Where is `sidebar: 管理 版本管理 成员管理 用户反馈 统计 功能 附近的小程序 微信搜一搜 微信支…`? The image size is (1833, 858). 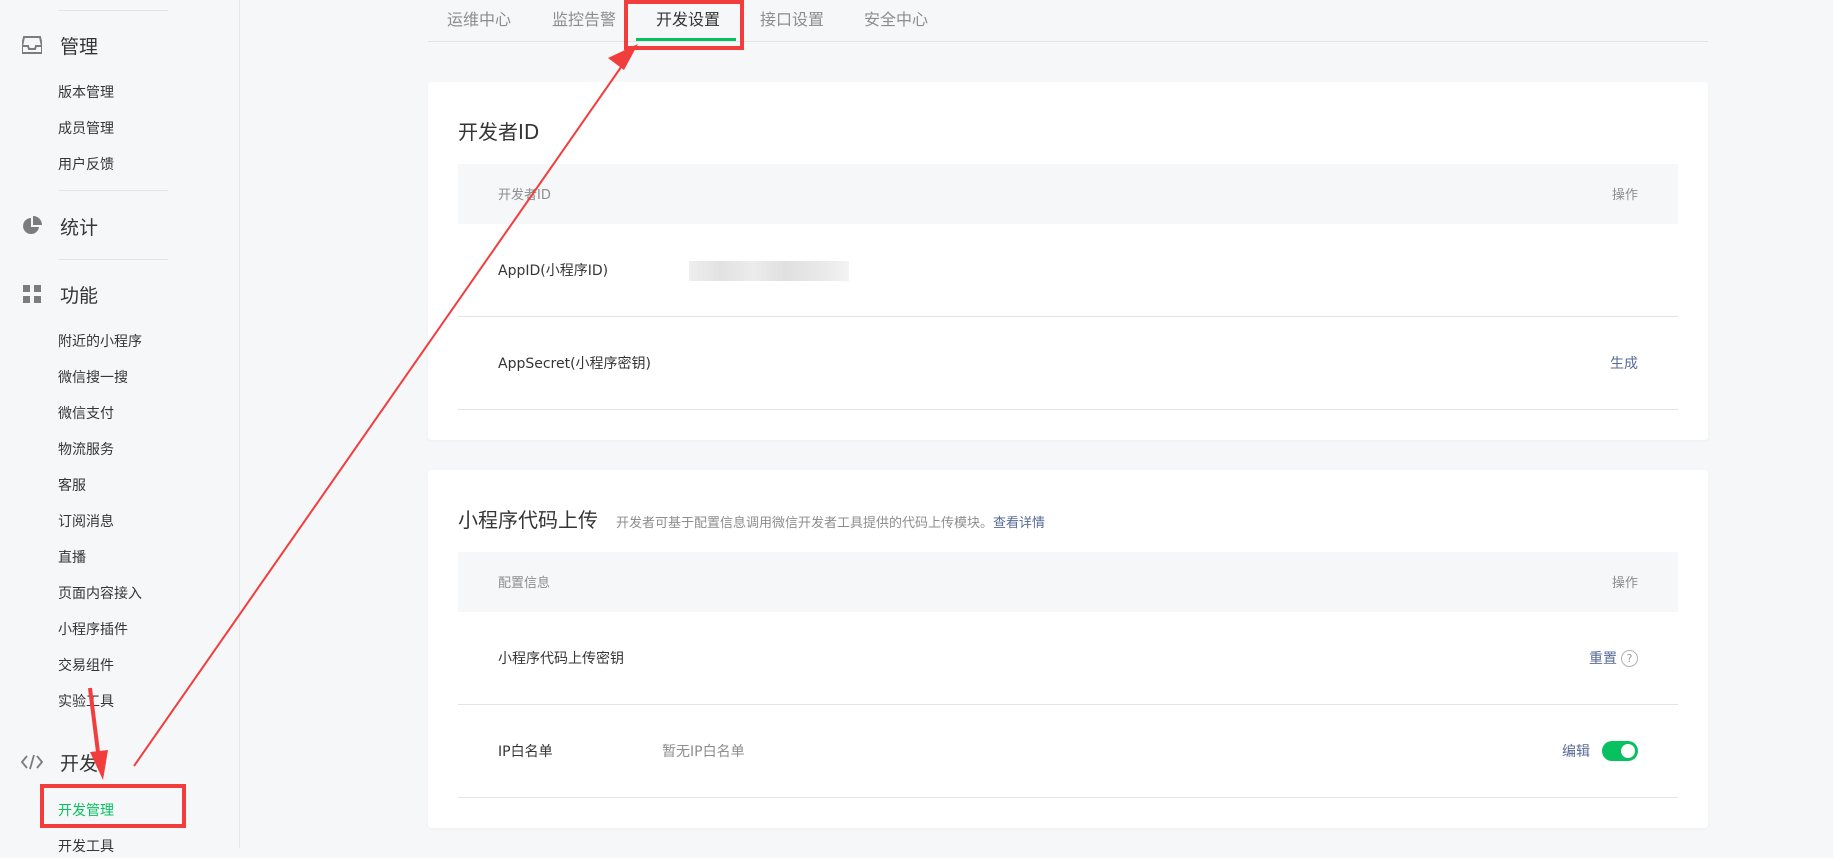
sidebar: 管理 版本管理 成员管理 用户反馈 统计 功能 附近的小程序 微信搜一搜 微信支… is located at coordinates (120, 427).